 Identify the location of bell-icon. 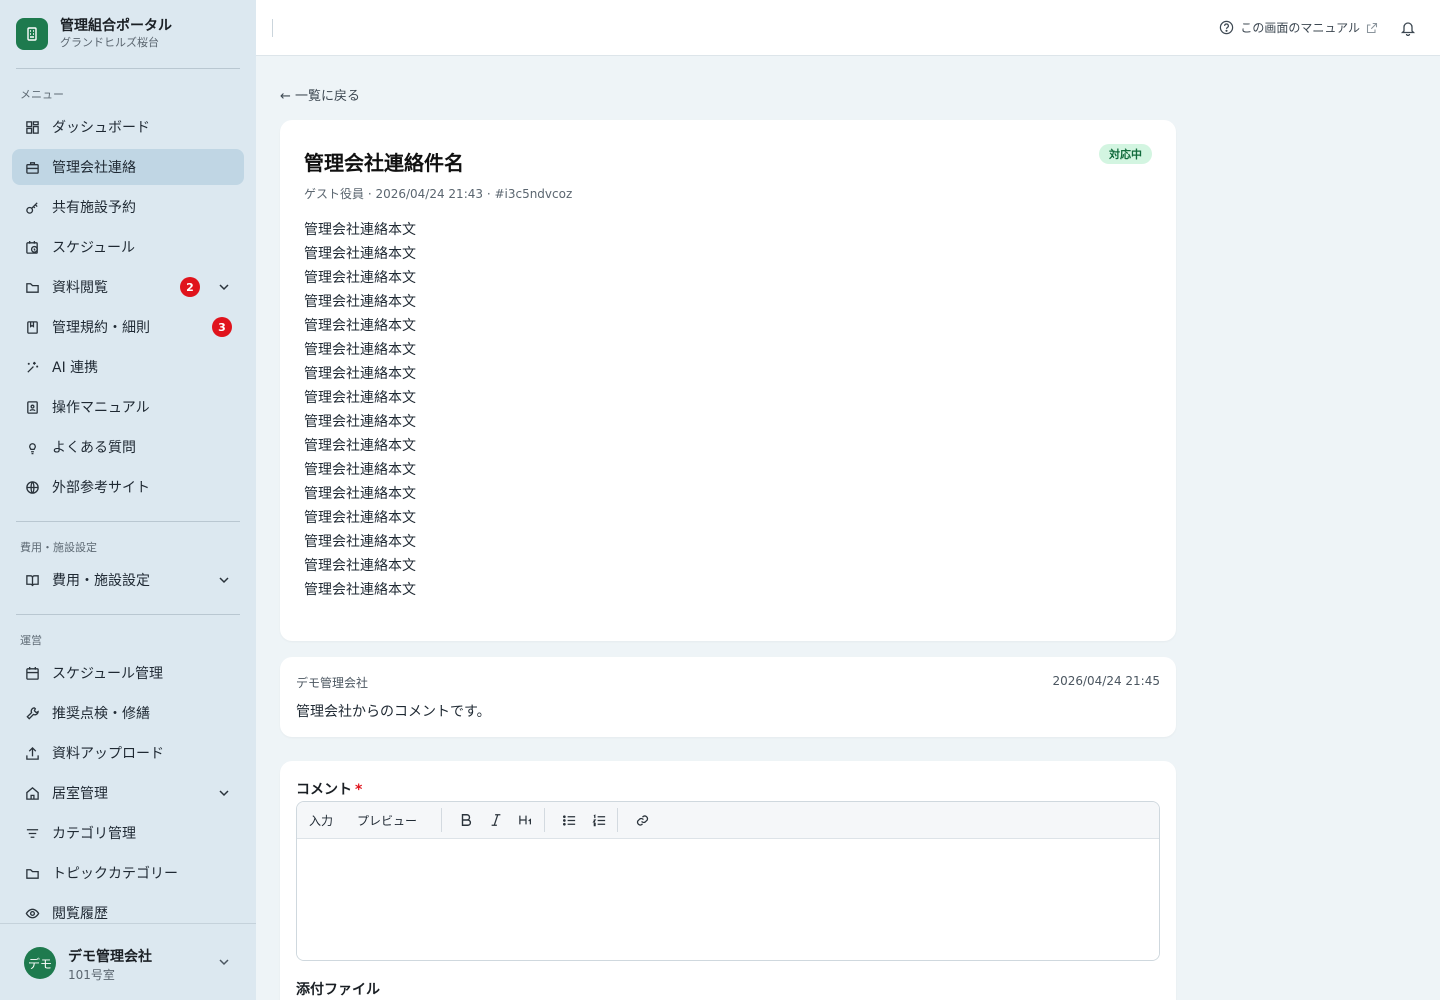
(1408, 28).